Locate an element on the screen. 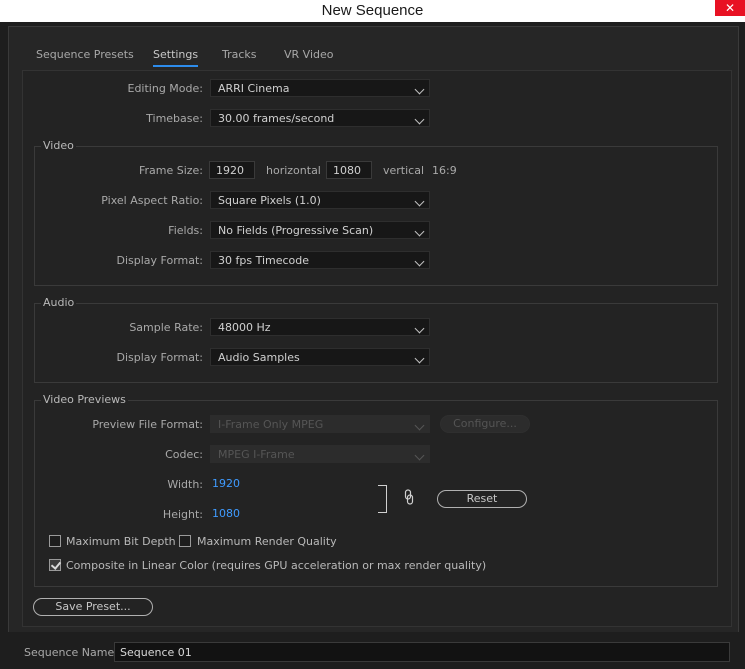 The width and height of the screenshot is (745, 669). close-icon: ✕ is located at coordinates (730, 8).